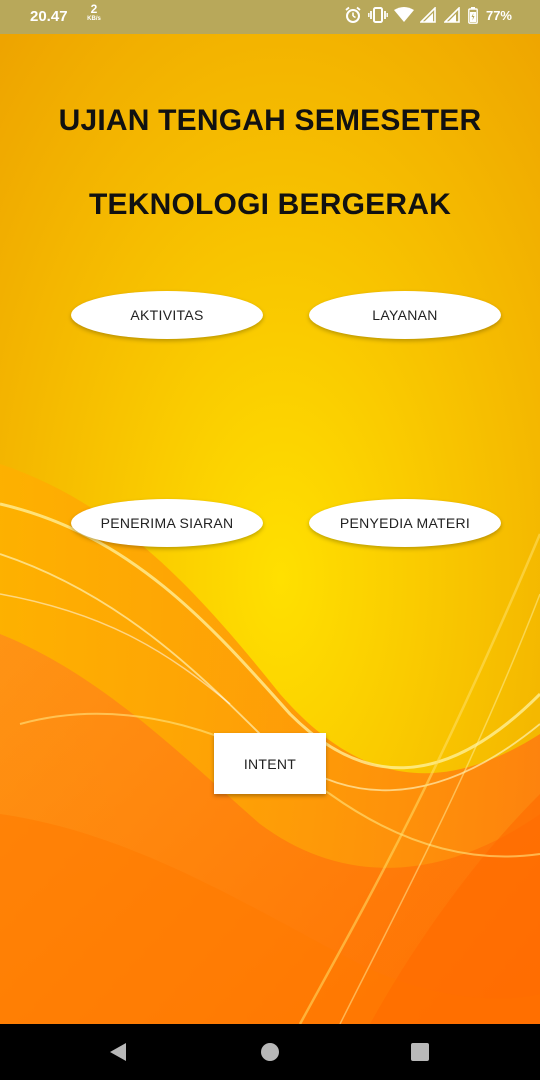  I want to click on home-icon, so click(270, 1052).